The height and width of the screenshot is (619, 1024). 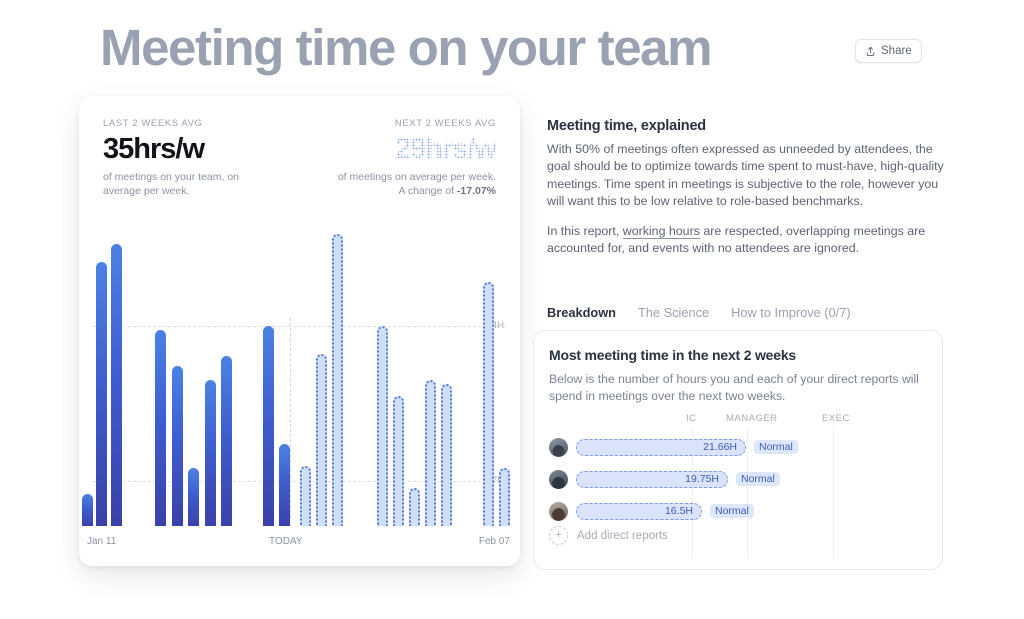 I want to click on working-hours-link: working hours, so click(x=661, y=231).